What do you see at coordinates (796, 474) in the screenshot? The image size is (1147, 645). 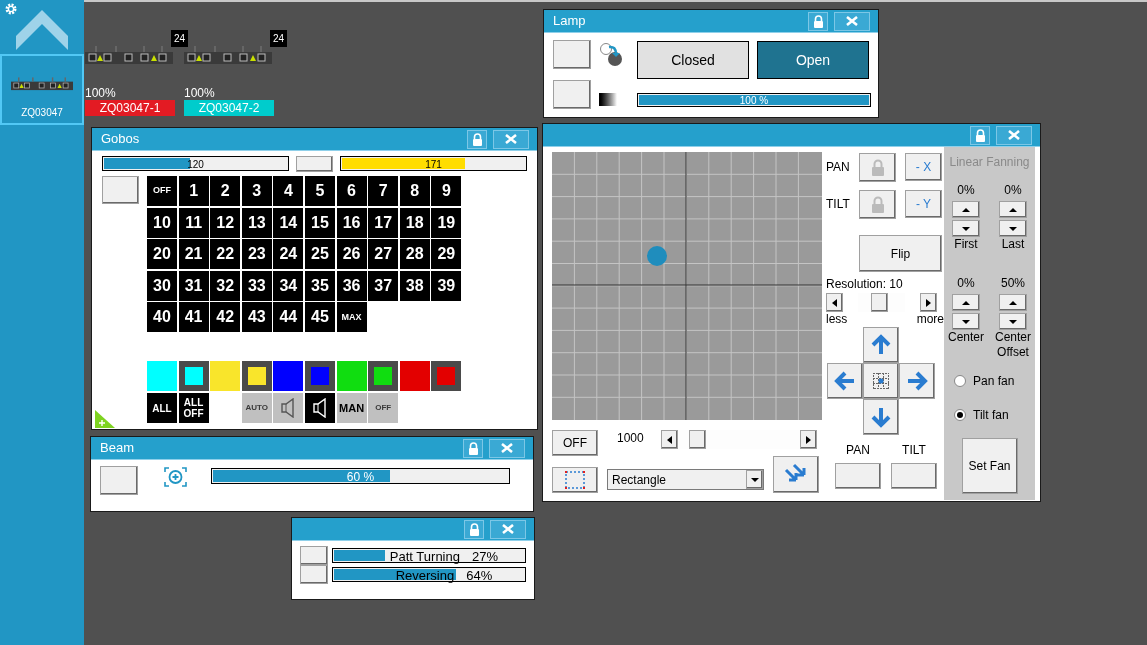 I see `swap-button` at bounding box center [796, 474].